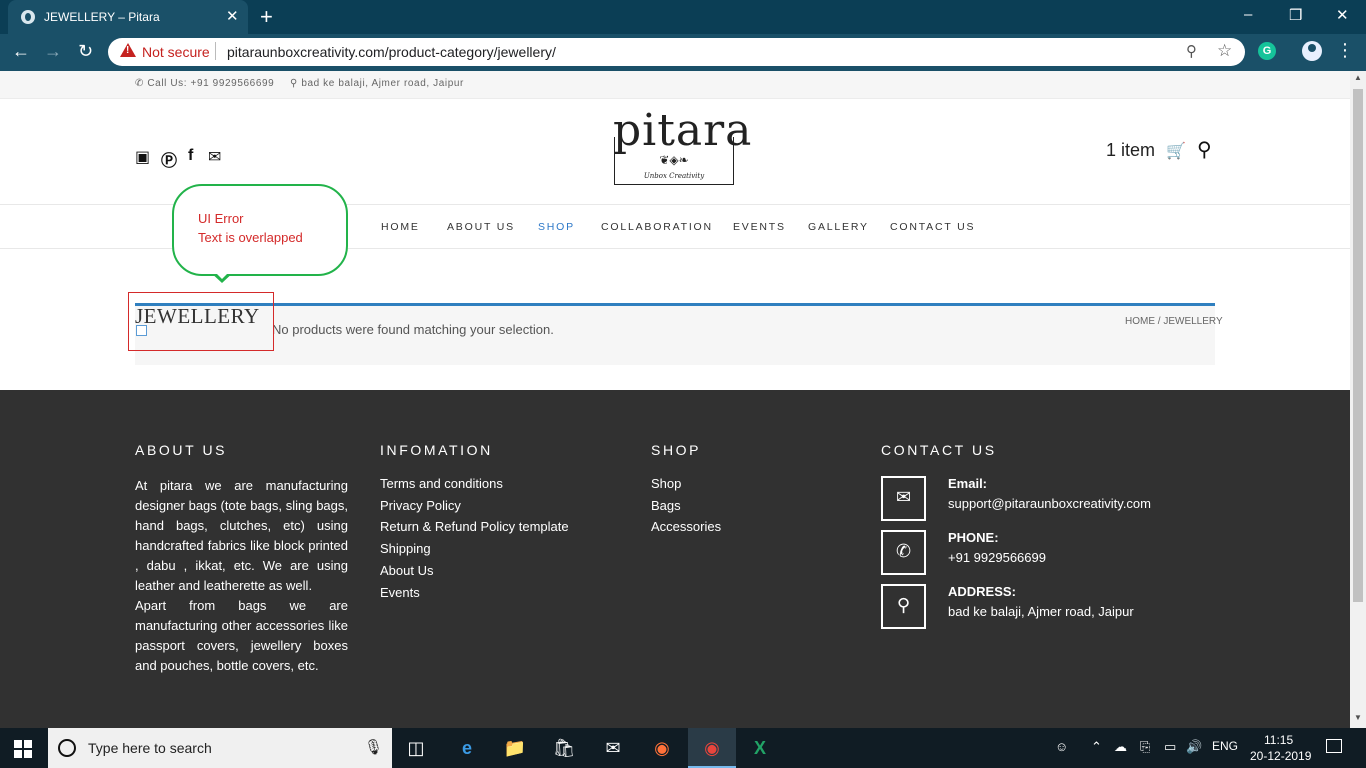 The height and width of the screenshot is (768, 1366). Describe the element at coordinates (666, 483) in the screenshot. I see `footer-link-shop: Shop` at that location.